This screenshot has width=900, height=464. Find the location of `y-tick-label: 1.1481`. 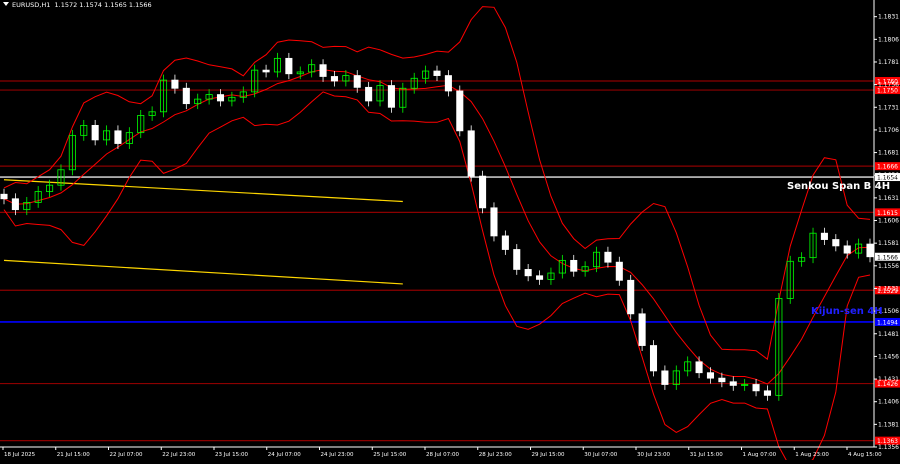

y-tick-label: 1.1481 is located at coordinates (888, 334).